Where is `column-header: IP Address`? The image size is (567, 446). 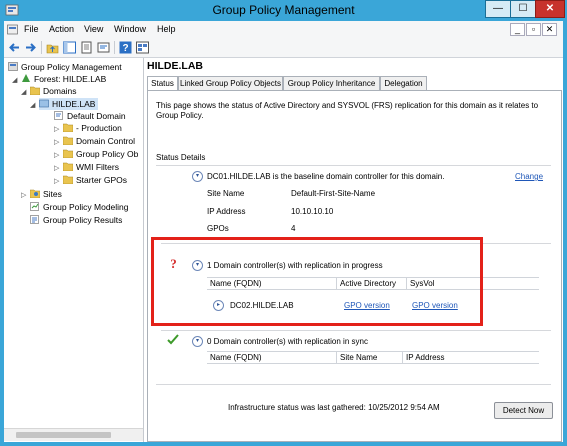 column-header: IP Address is located at coordinates (470, 357).